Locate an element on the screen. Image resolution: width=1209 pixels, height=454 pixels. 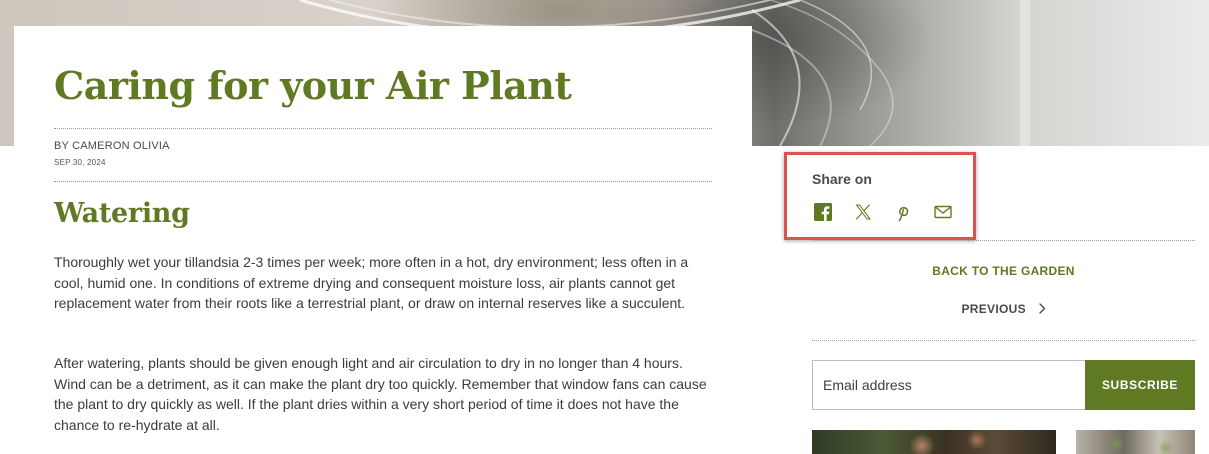
section-heading: Watering is located at coordinates (122, 213).